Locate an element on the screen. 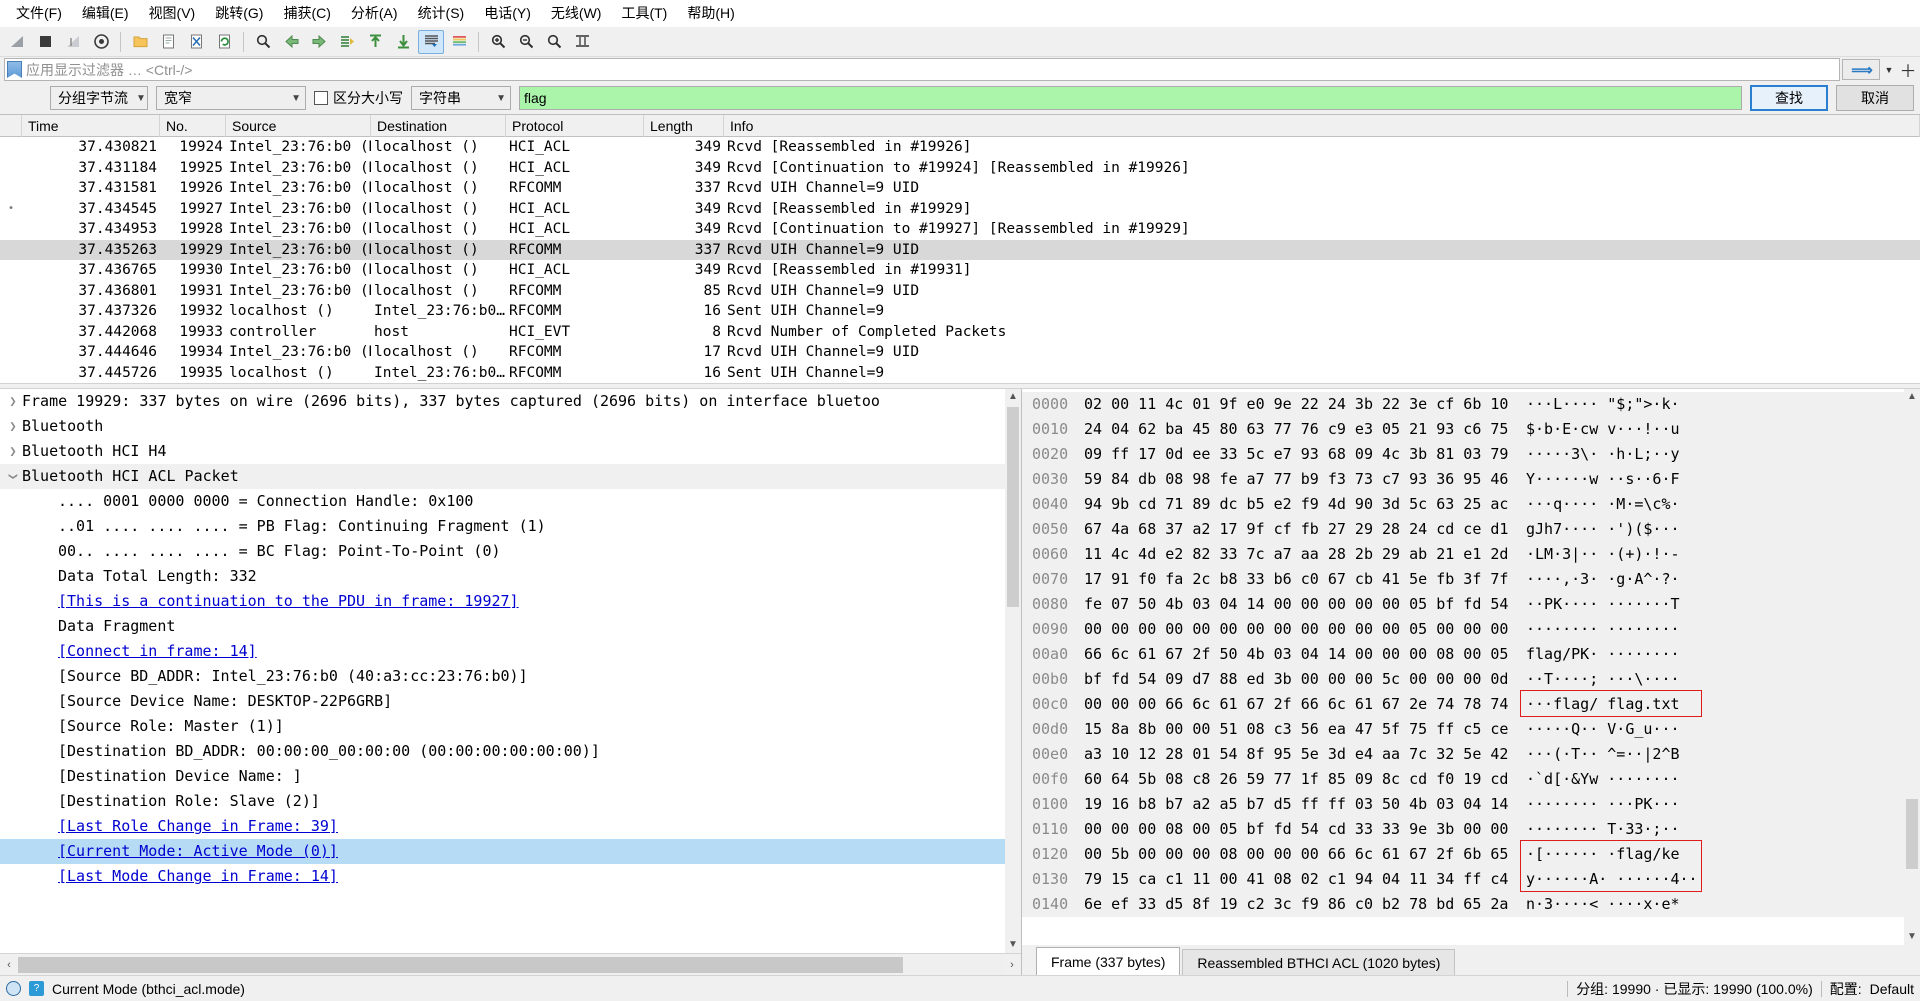  find-search-in-select: 分组字节流 ▼ is located at coordinates (99, 98).